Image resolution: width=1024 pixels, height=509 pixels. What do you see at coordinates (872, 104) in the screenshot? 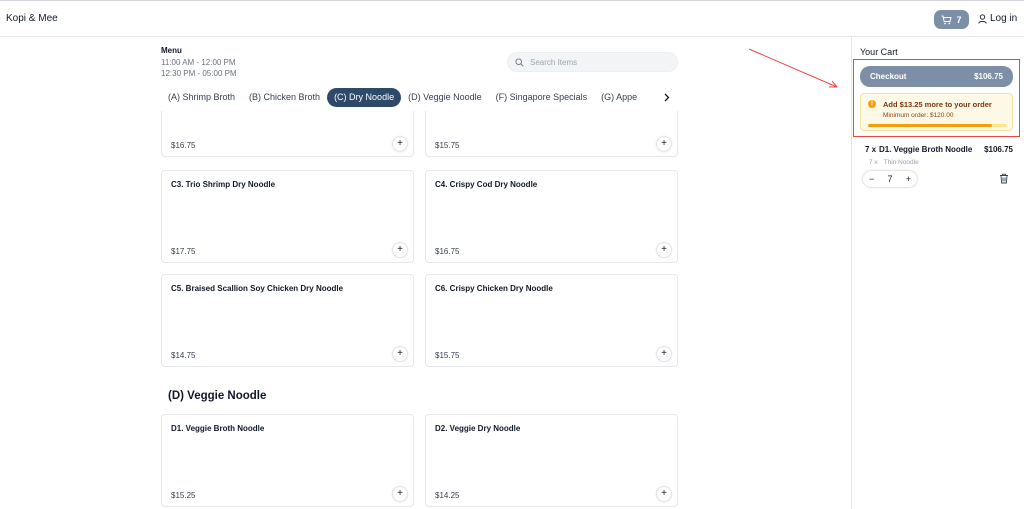
I see `alert-icon: !` at bounding box center [872, 104].